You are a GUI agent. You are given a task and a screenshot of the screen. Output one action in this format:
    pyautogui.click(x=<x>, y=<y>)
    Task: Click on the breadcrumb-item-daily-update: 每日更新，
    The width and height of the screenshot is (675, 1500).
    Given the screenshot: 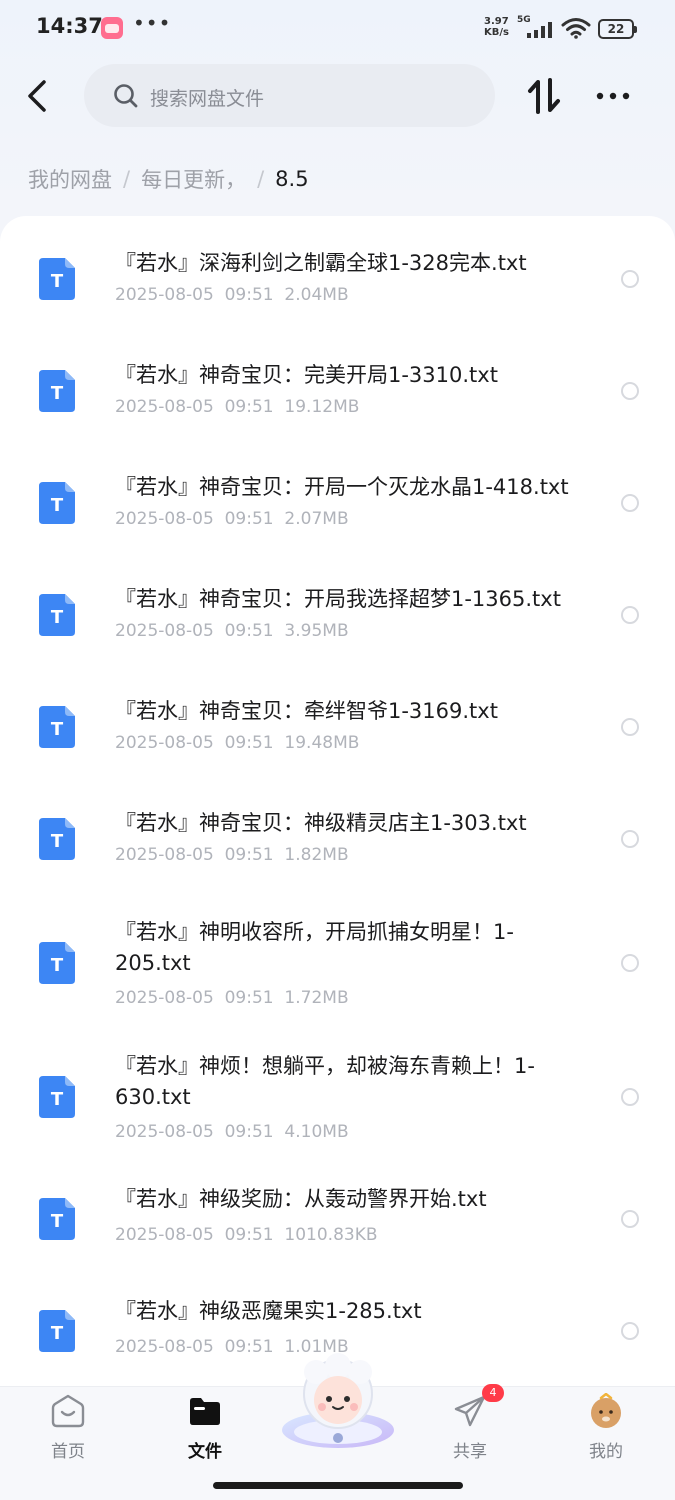 What is the action you would take?
    pyautogui.click(x=193, y=179)
    